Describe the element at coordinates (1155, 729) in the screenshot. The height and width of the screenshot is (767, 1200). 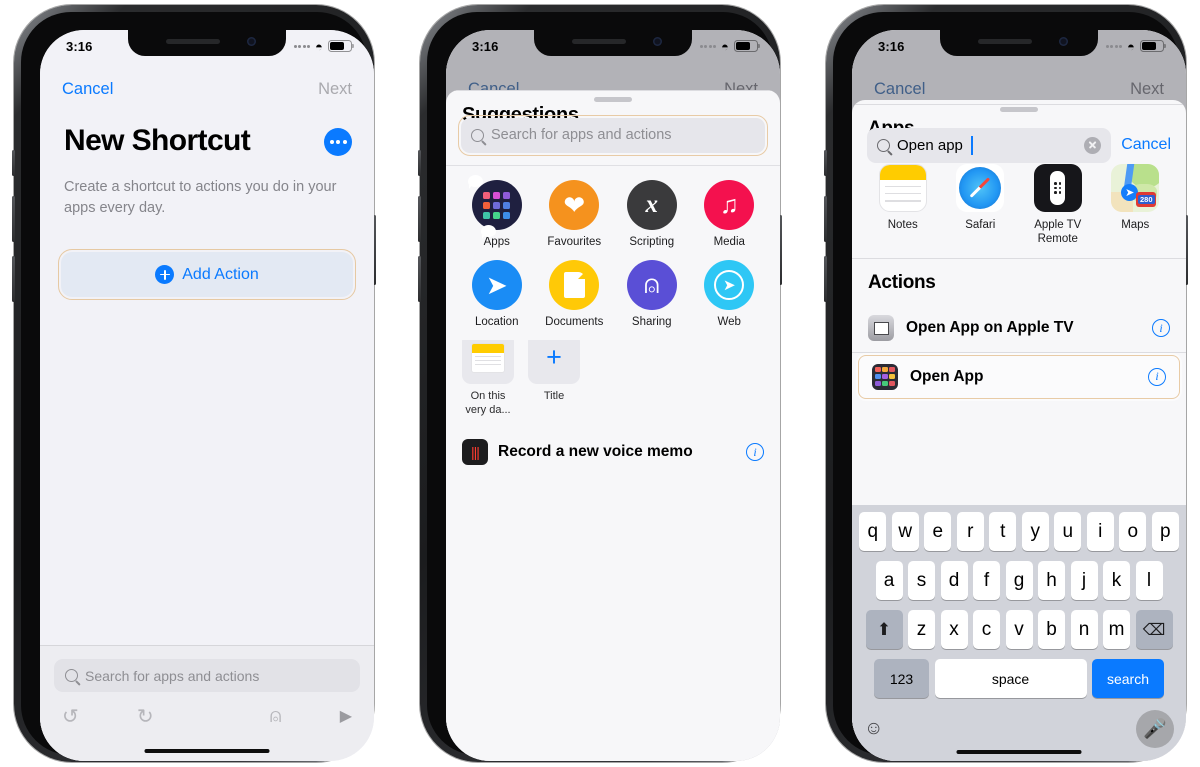
I see `microphone-icon: 🎤` at that location.